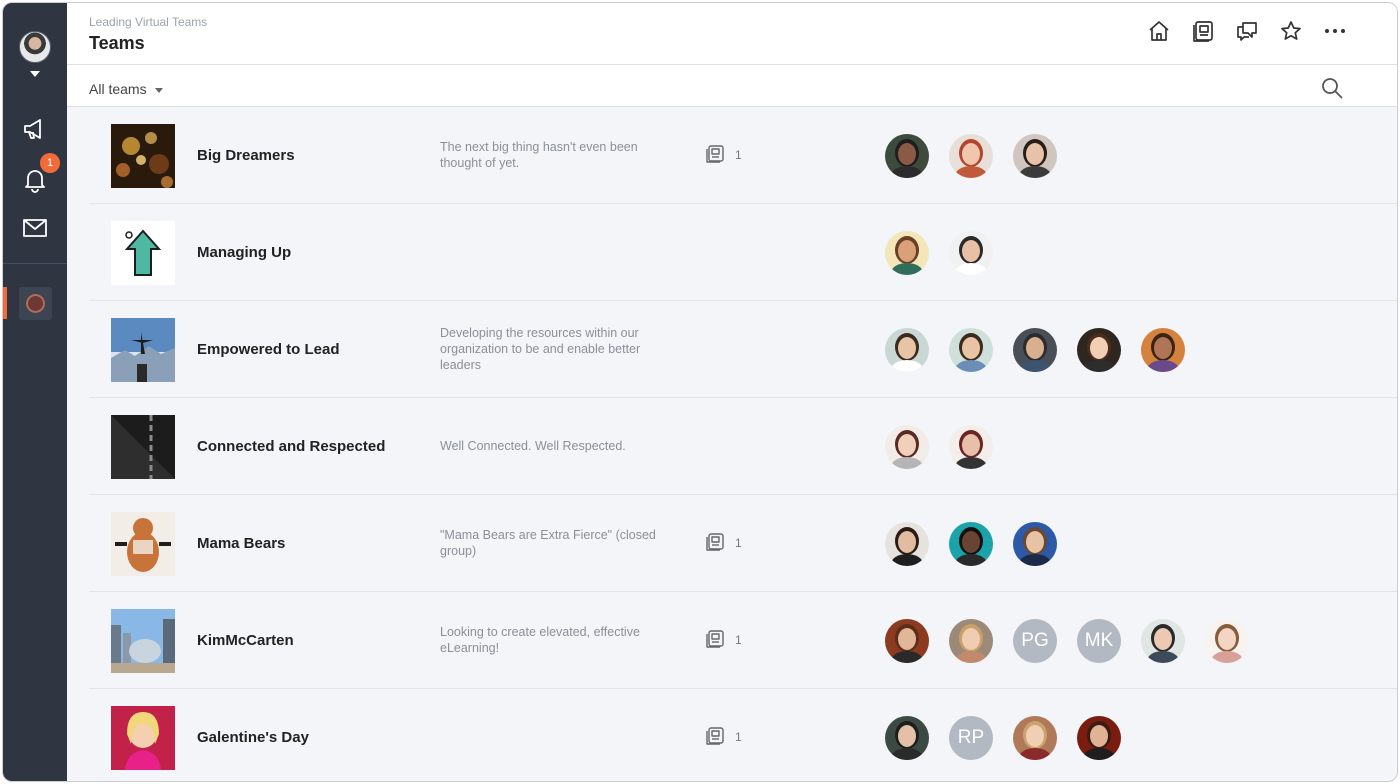 The height and width of the screenshot is (784, 1400). Describe the element at coordinates (1332, 88) in the screenshot. I see `search-icon` at that location.